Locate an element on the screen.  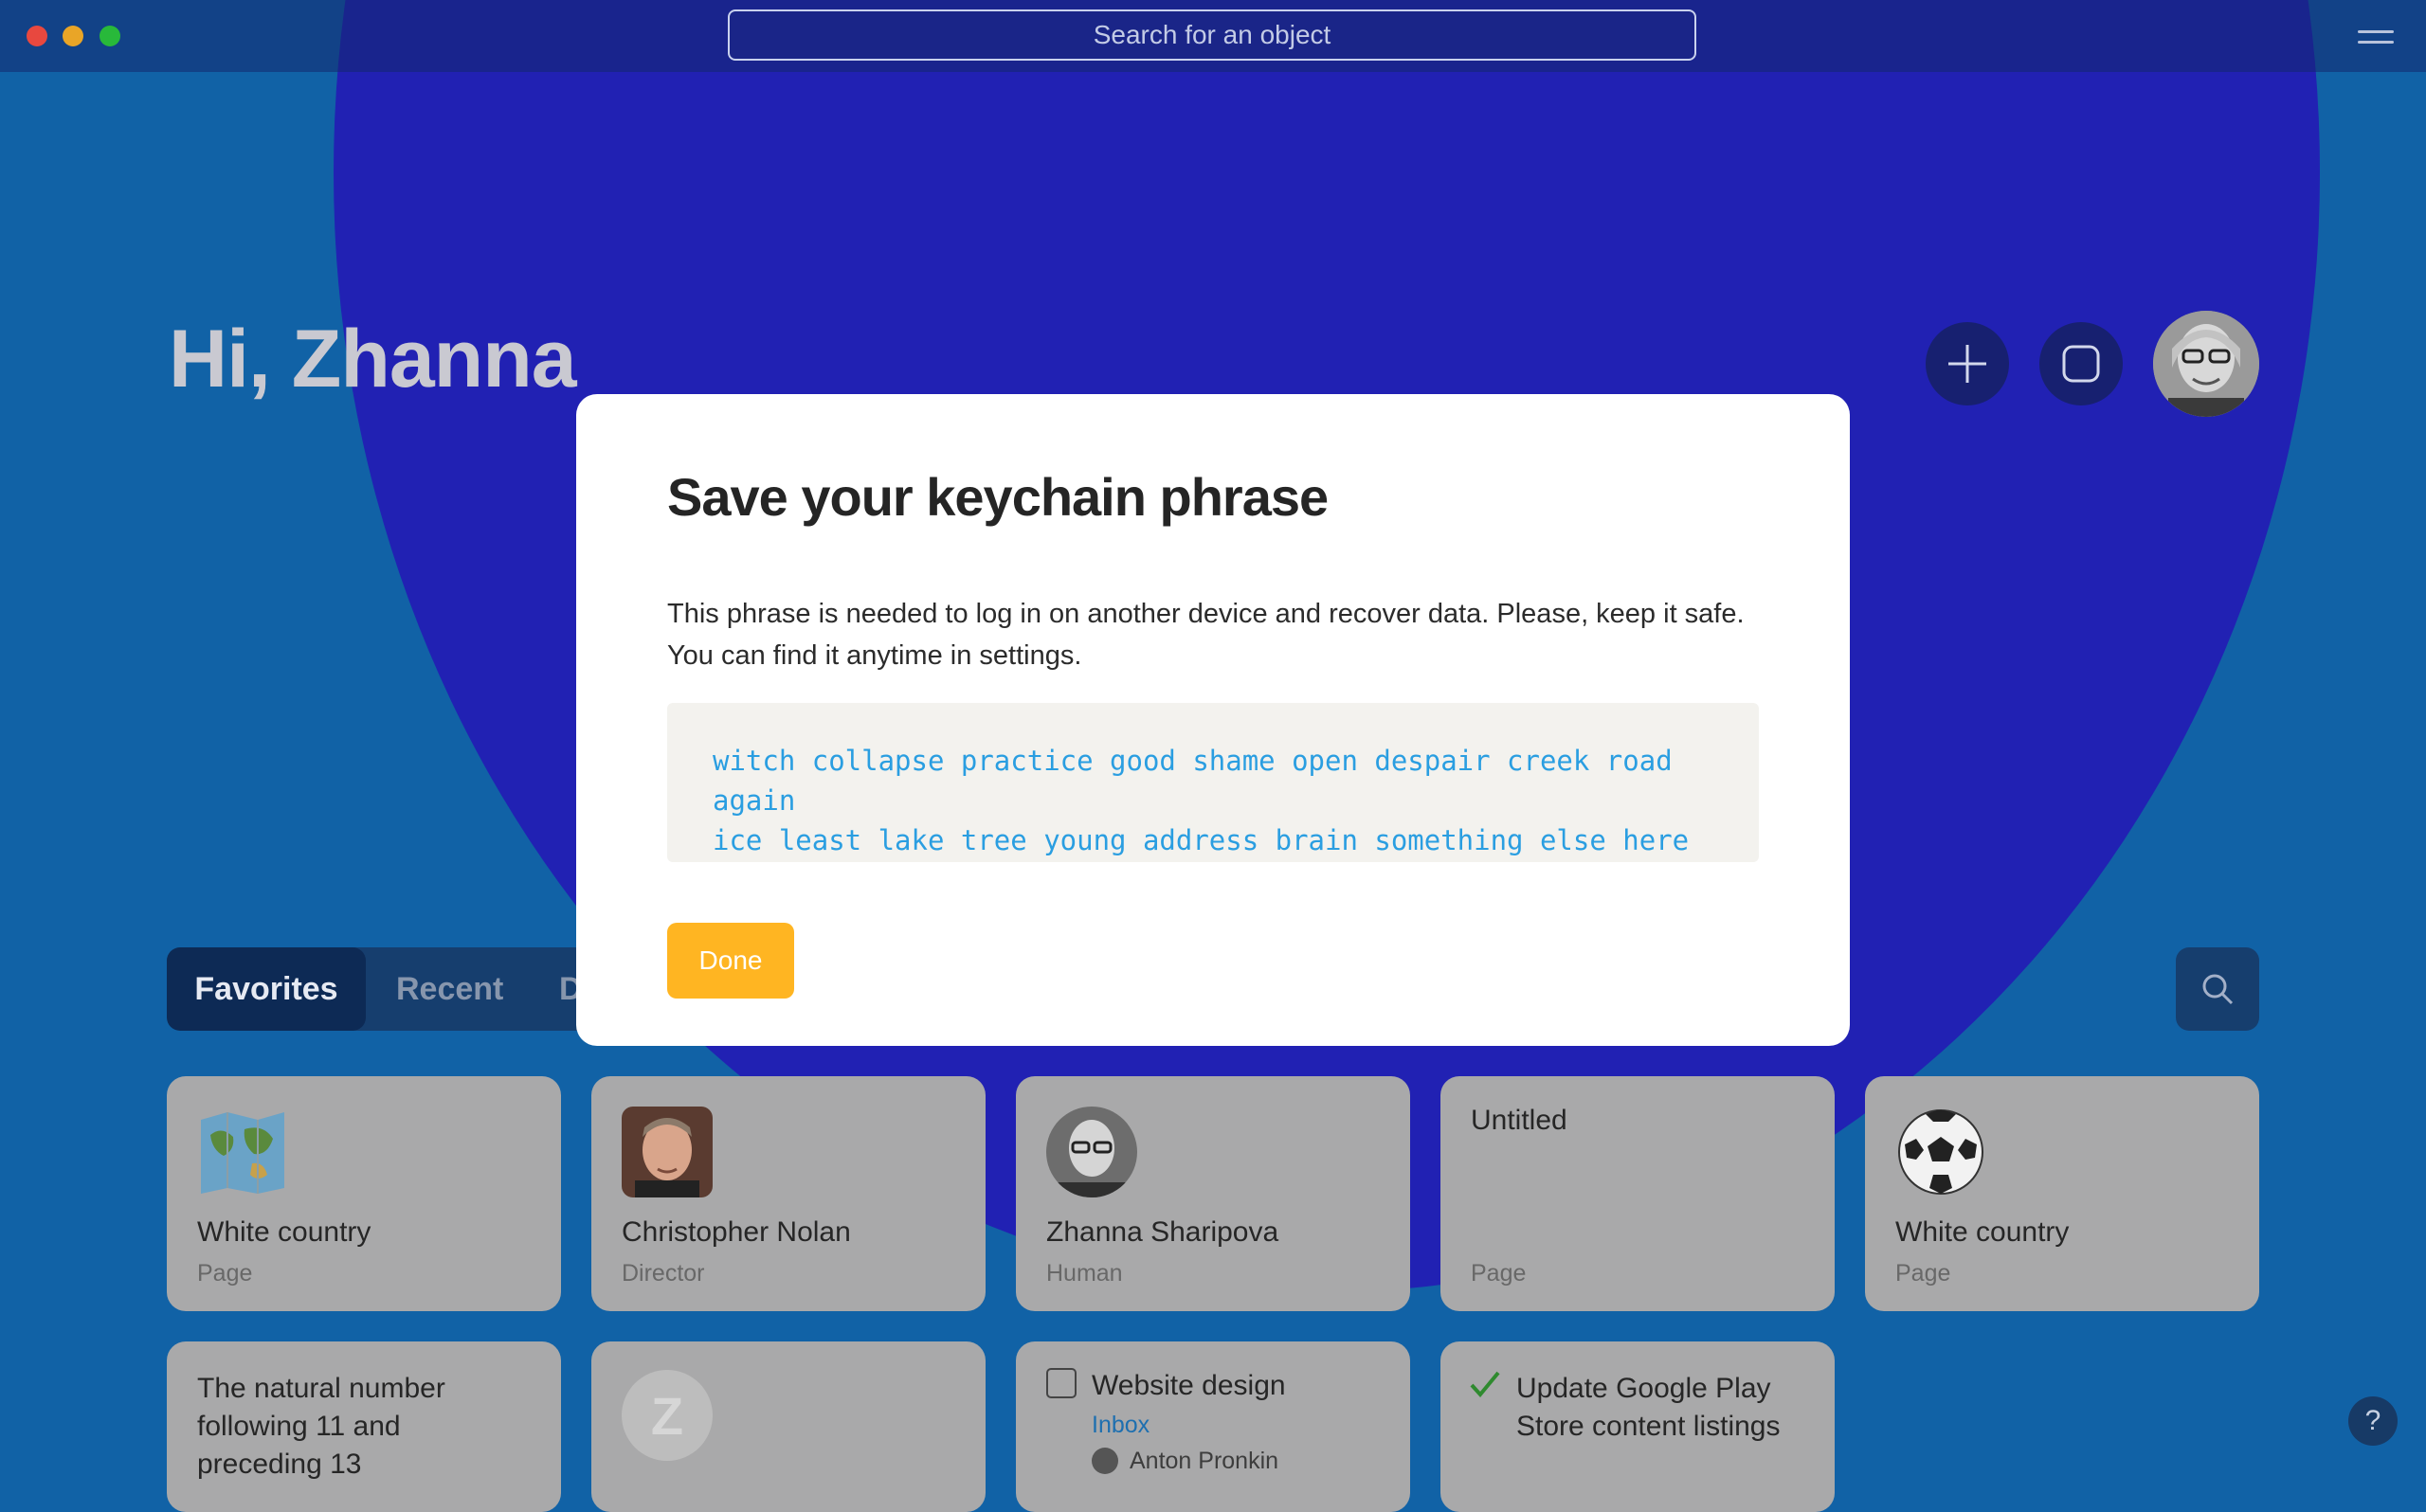
object-card: Untitled Page is located at coordinates (1637, 1193).